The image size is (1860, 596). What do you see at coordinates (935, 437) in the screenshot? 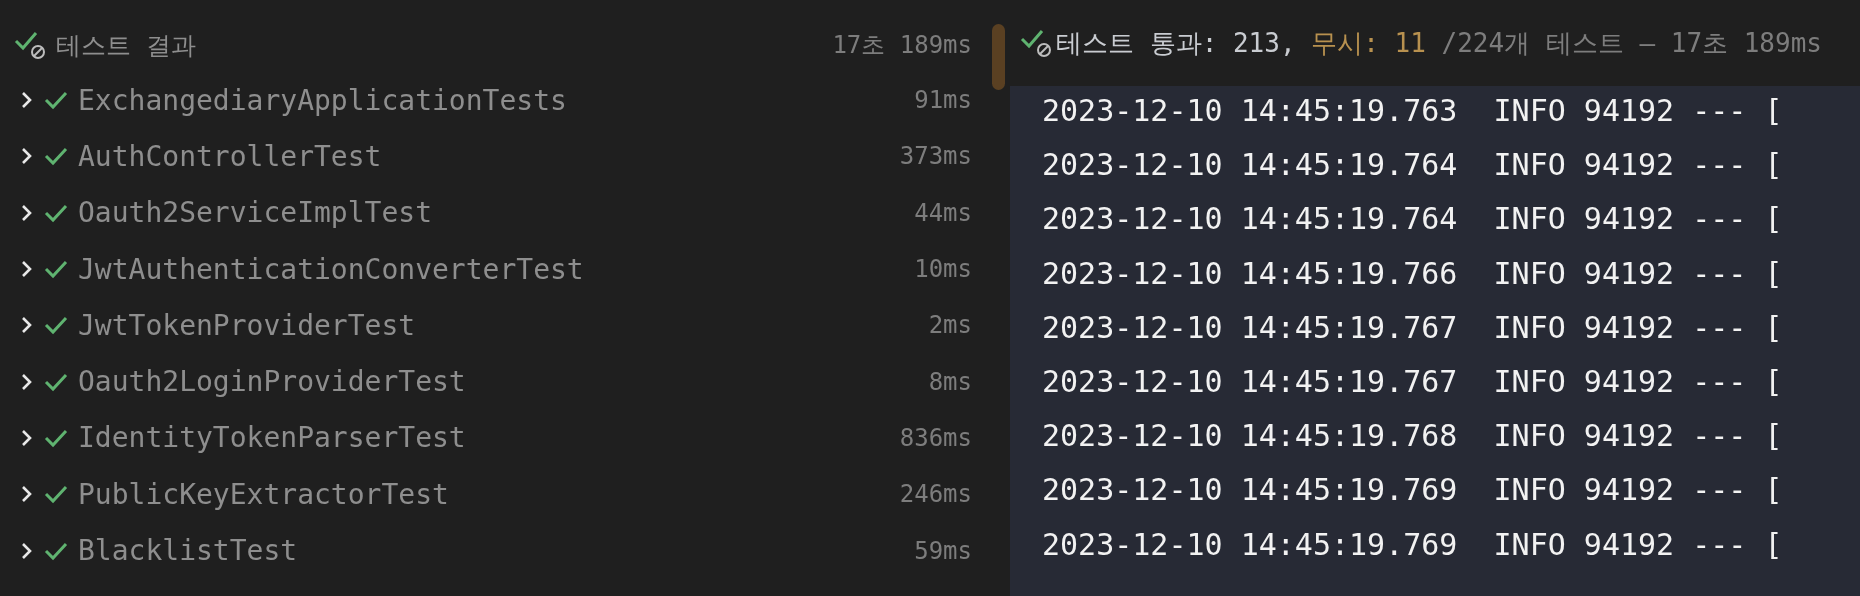
I see `test-duration: 836ms` at bounding box center [935, 437].